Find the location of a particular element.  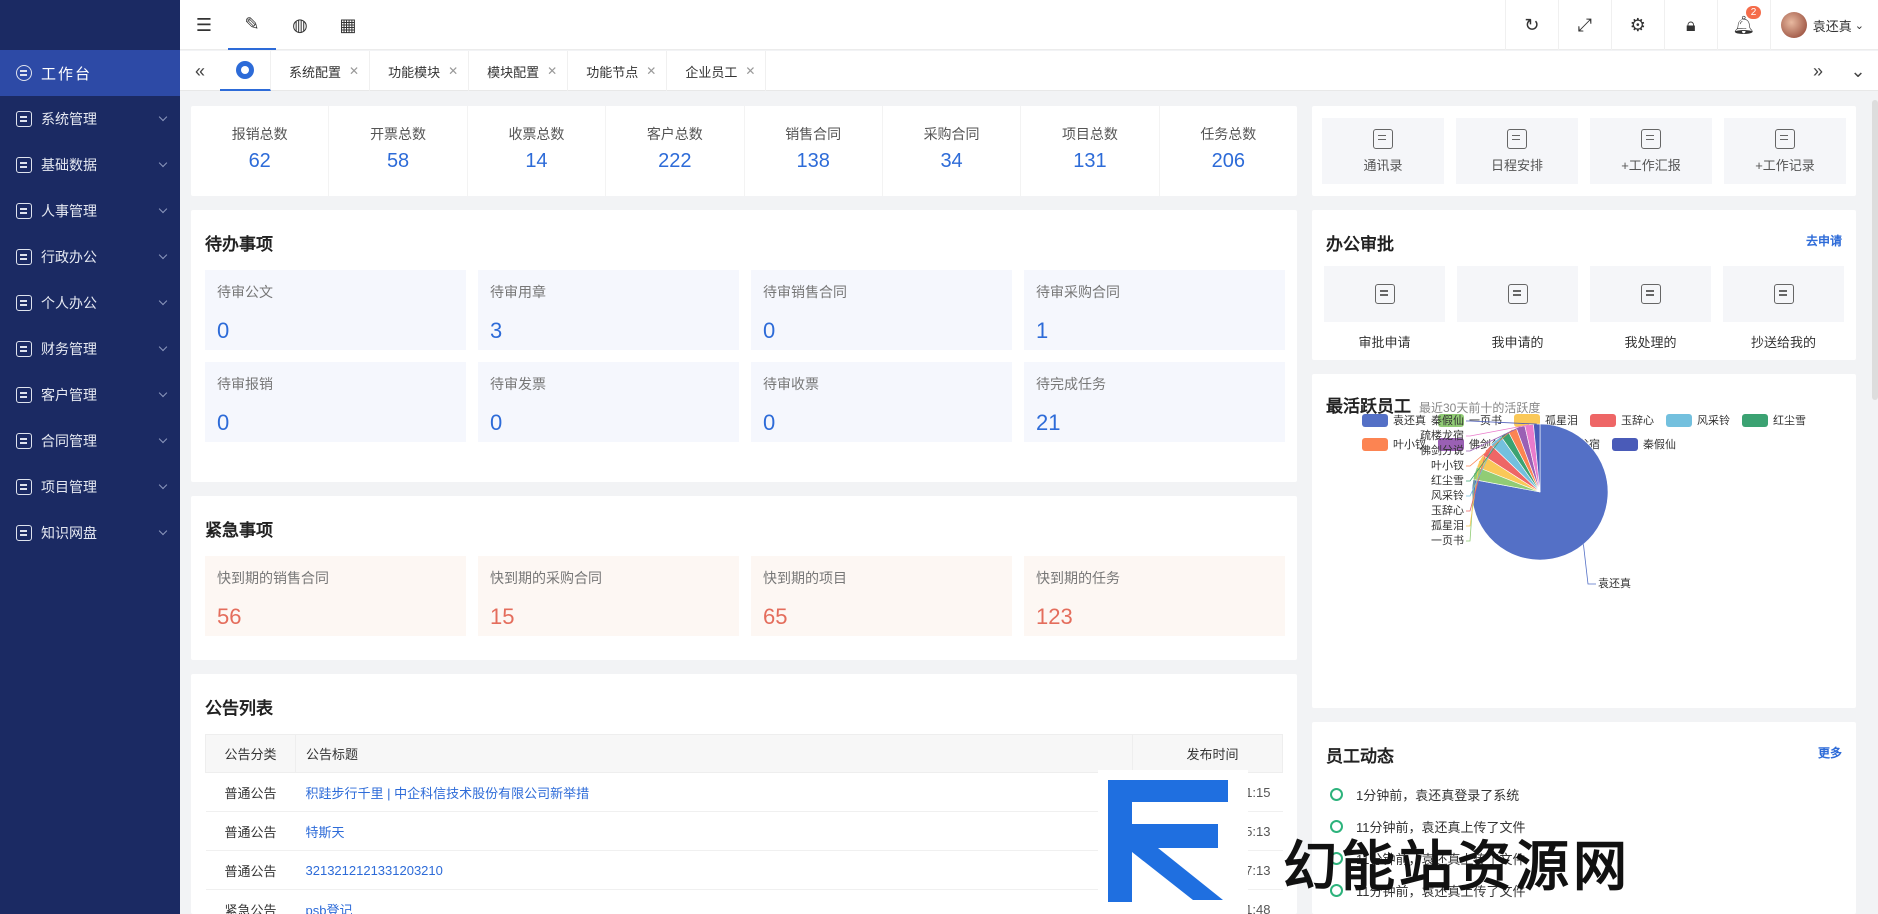

tab-home is located at coordinates (245, 71).